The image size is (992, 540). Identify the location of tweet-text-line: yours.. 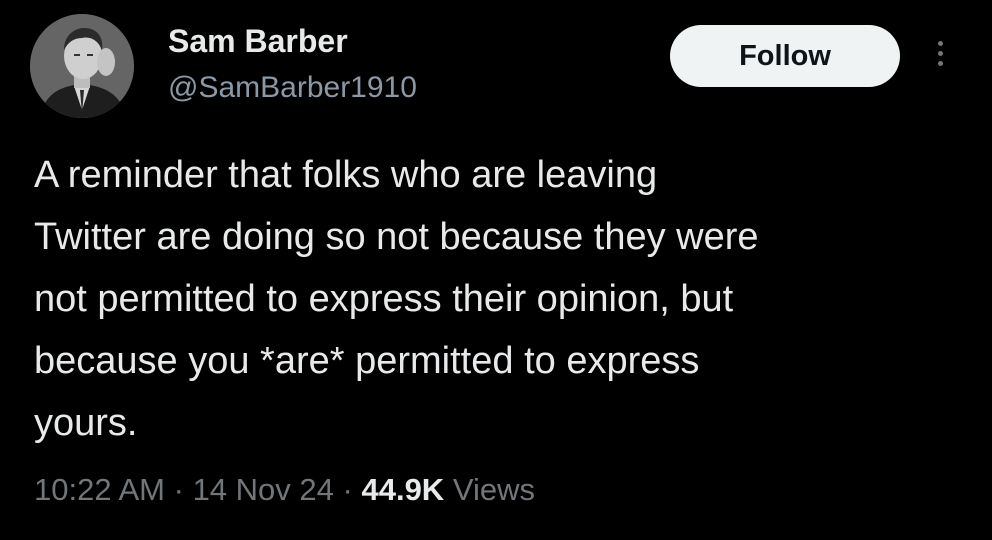
(86, 423).